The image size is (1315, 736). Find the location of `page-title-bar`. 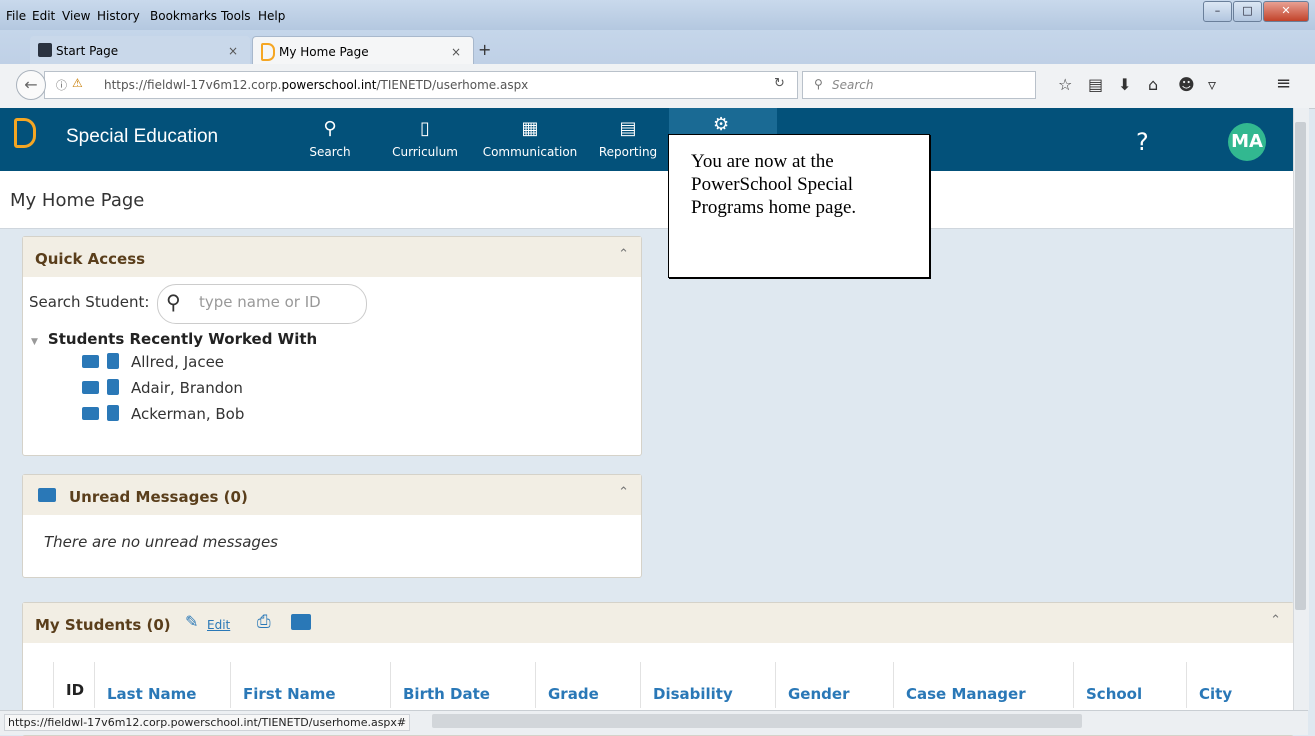

page-title-bar is located at coordinates (646, 200).